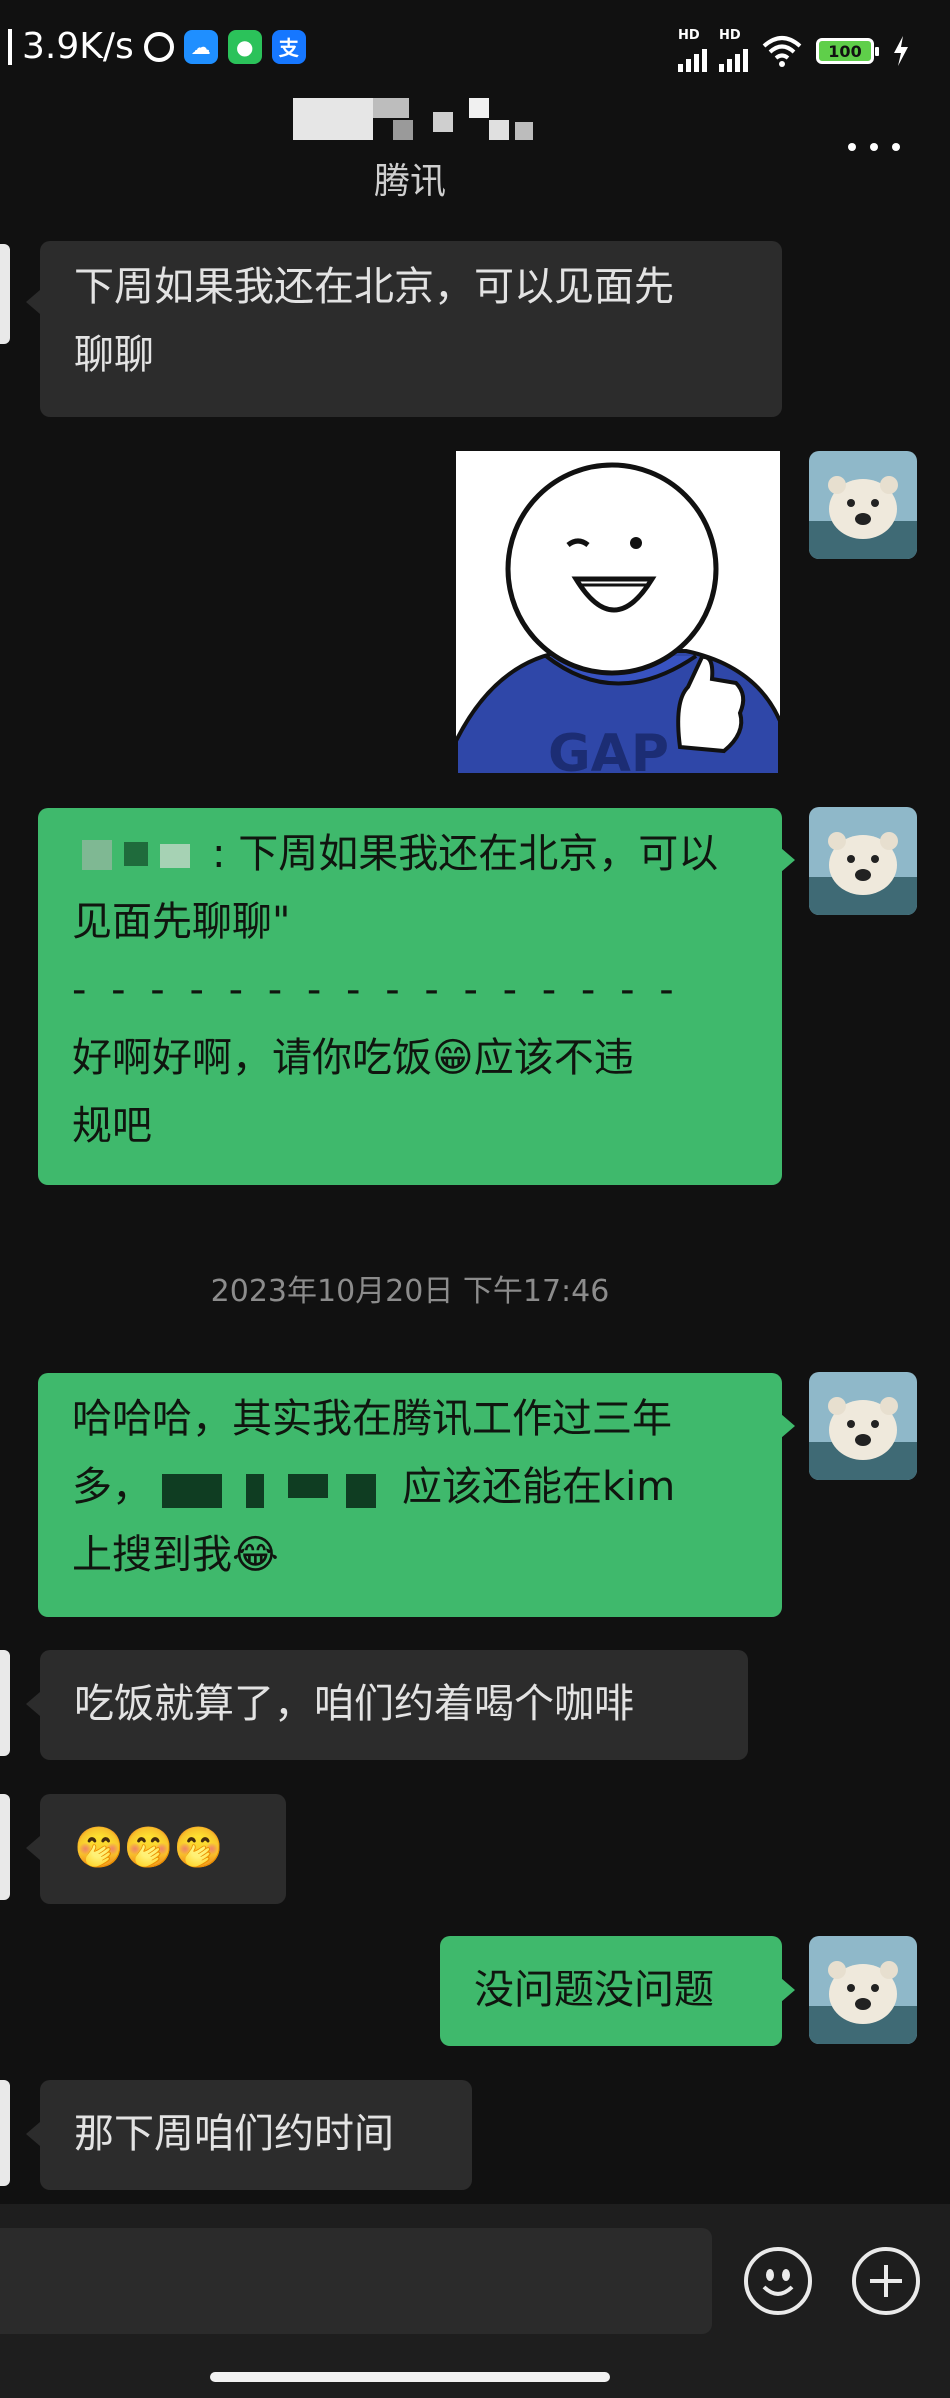 This screenshot has width=950, height=2398. Describe the element at coordinates (142, 854) in the screenshot. I see `quoted-name-blurred` at that location.